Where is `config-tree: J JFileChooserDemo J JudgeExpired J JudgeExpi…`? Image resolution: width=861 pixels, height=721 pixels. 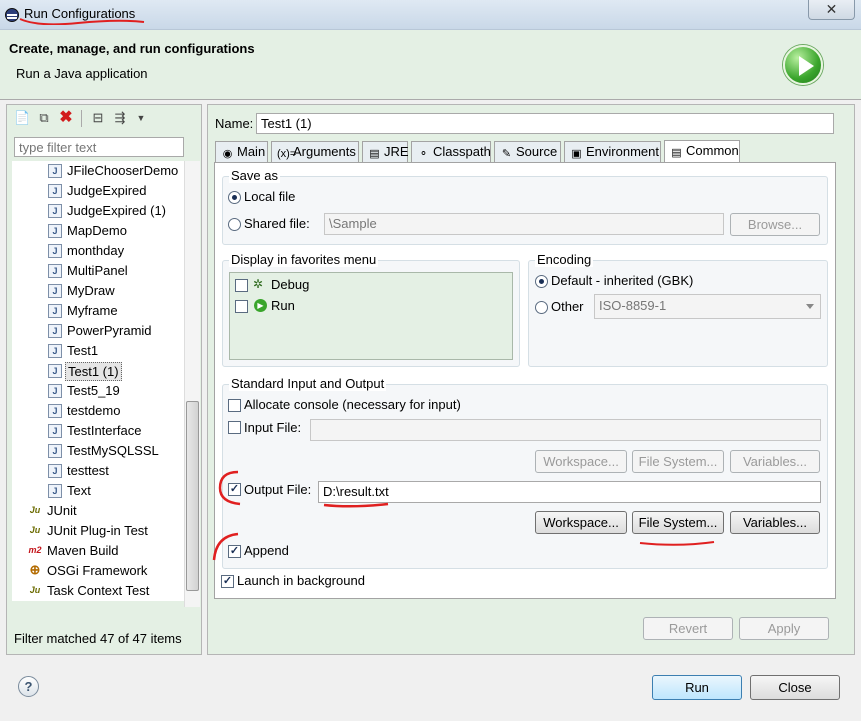 config-tree: J JFileChooserDemo J JudgeExpired J JudgeExpi… is located at coordinates (98, 381).